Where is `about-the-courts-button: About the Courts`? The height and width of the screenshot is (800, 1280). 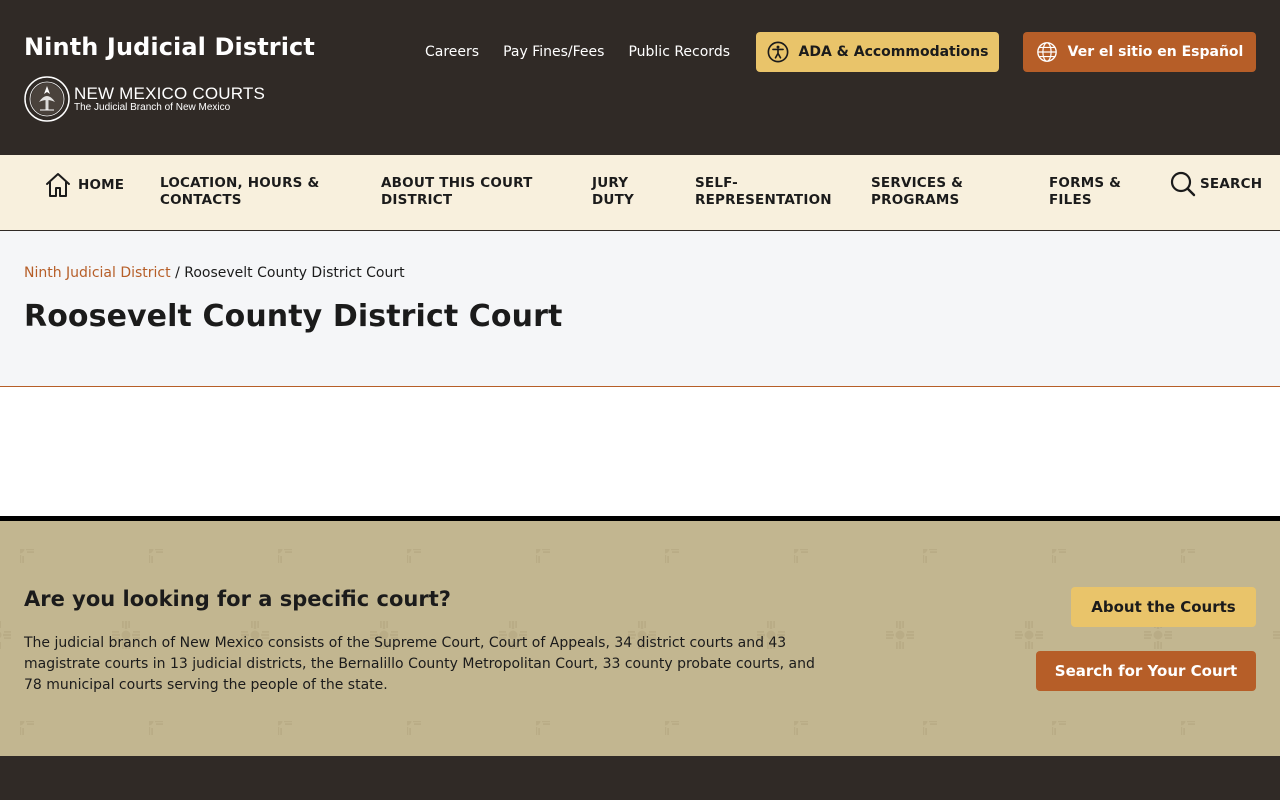
about-the-courts-button: About the Courts is located at coordinates (1163, 607).